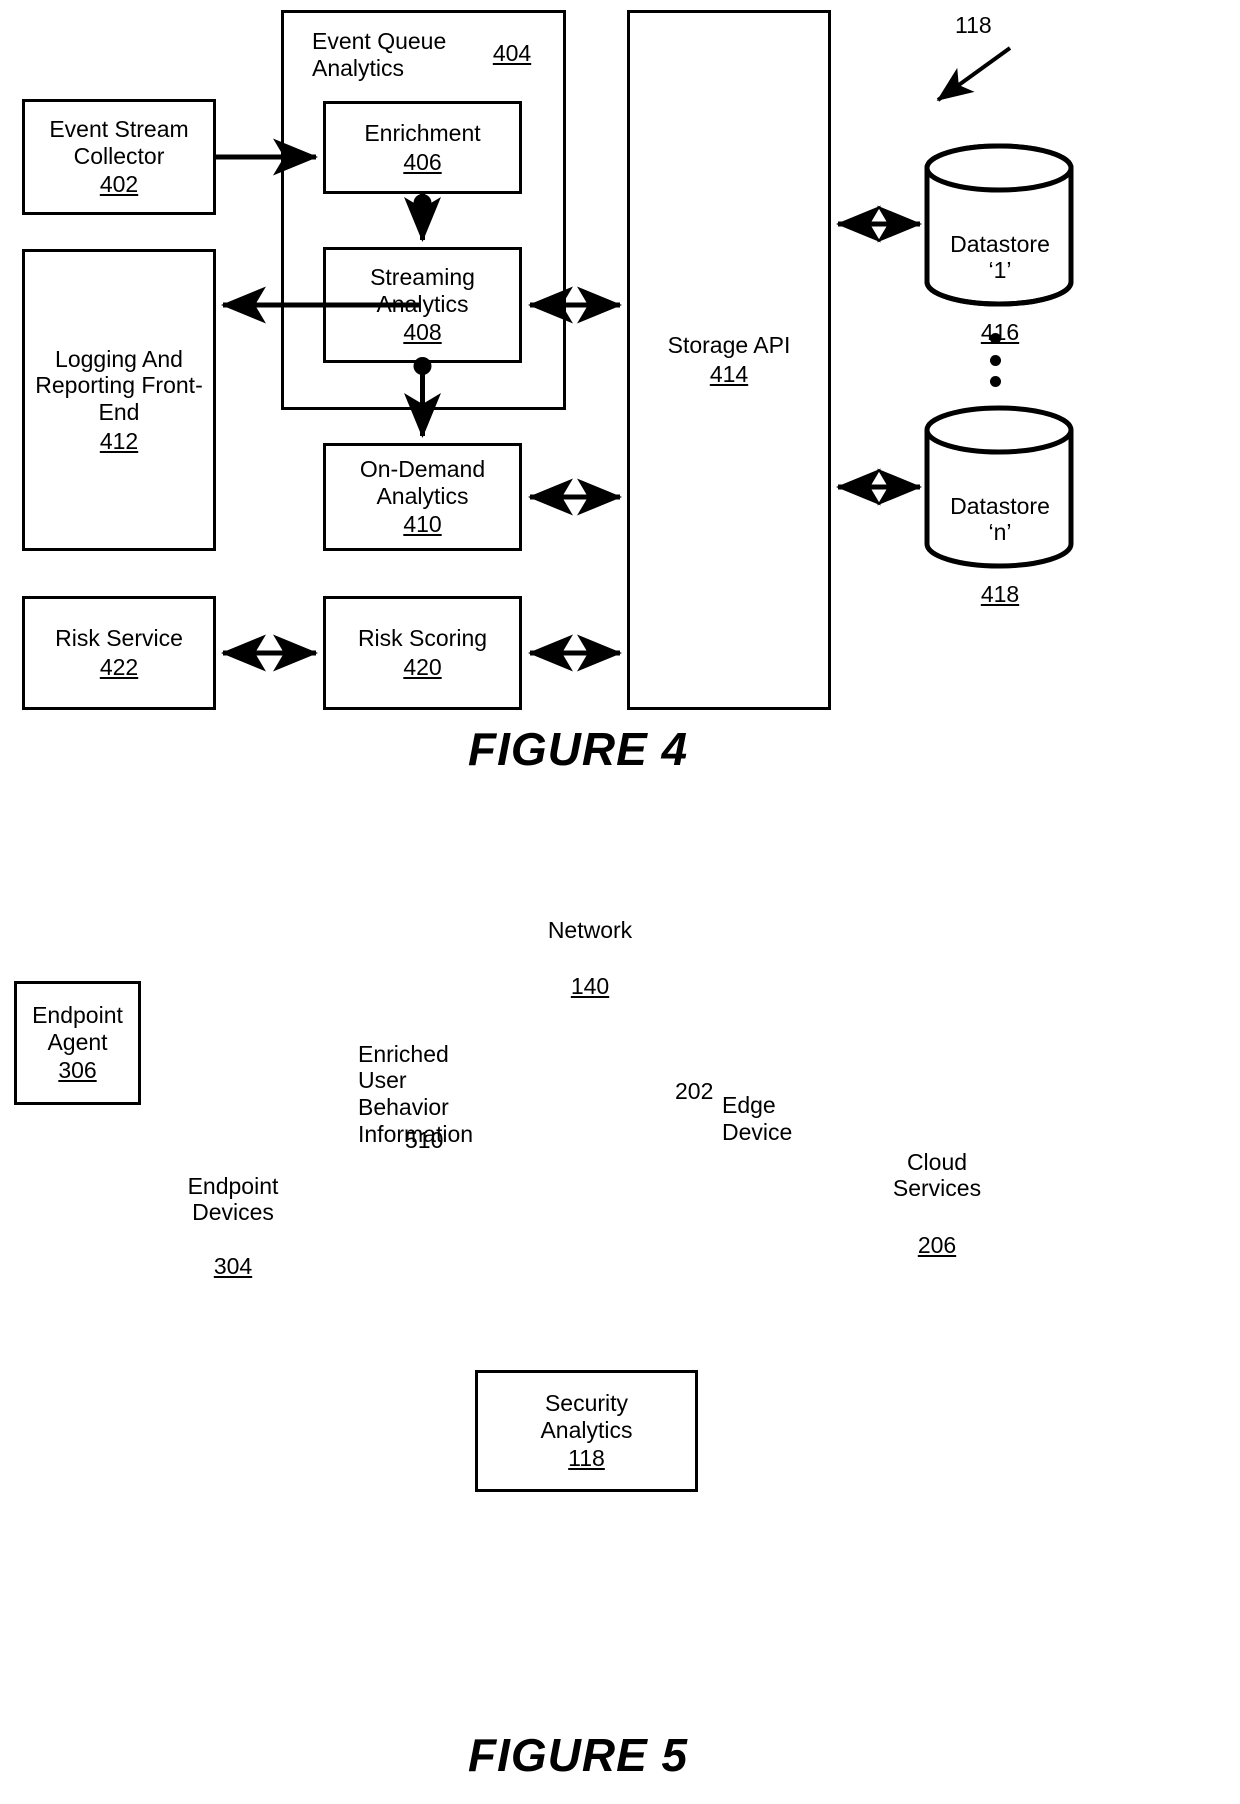  Describe the element at coordinates (77, 1070) in the screenshot. I see `endpoint-agent-ref: 306` at that location.